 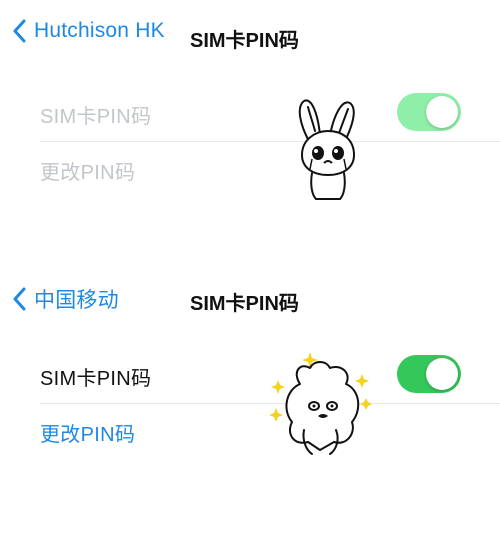 I want to click on back-button: 中国移动, so click(x=65, y=299).